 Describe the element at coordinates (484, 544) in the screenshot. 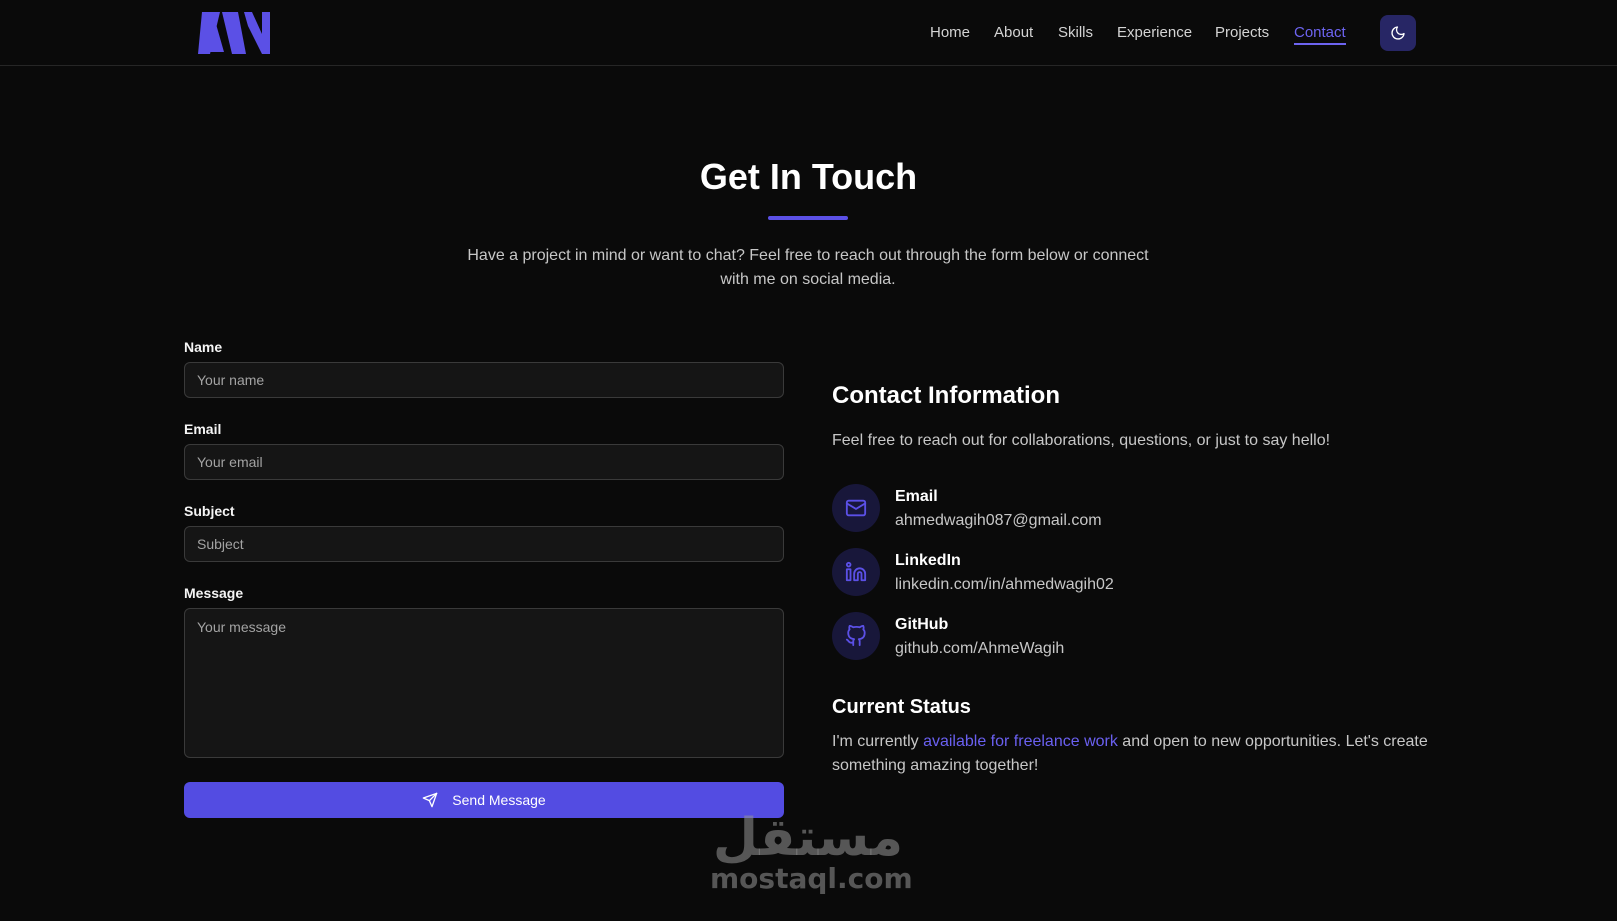

I see `subject-input` at that location.